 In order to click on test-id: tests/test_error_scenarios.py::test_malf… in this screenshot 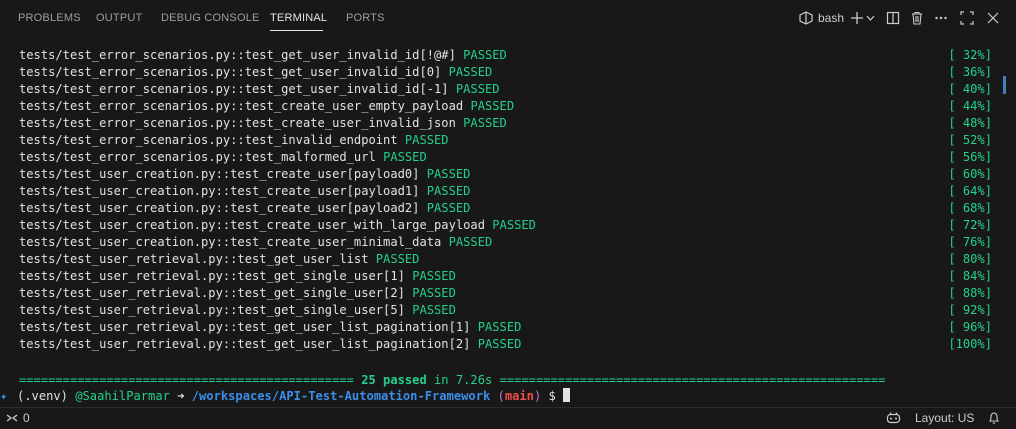, I will do `click(197, 157)`.